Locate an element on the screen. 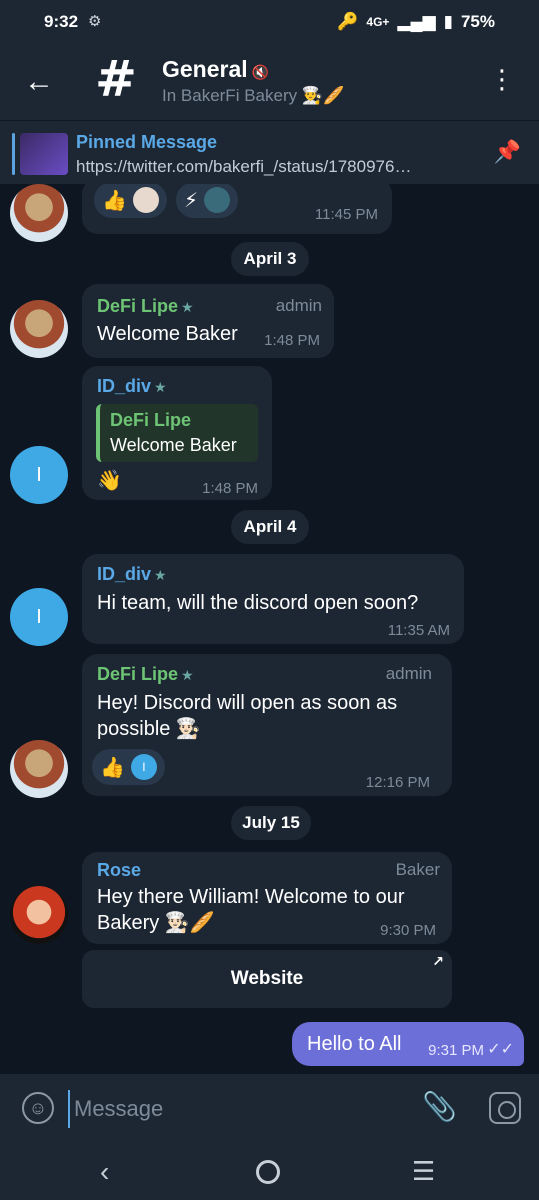  settings-gear-icon: ⚙ is located at coordinates (95, 21).